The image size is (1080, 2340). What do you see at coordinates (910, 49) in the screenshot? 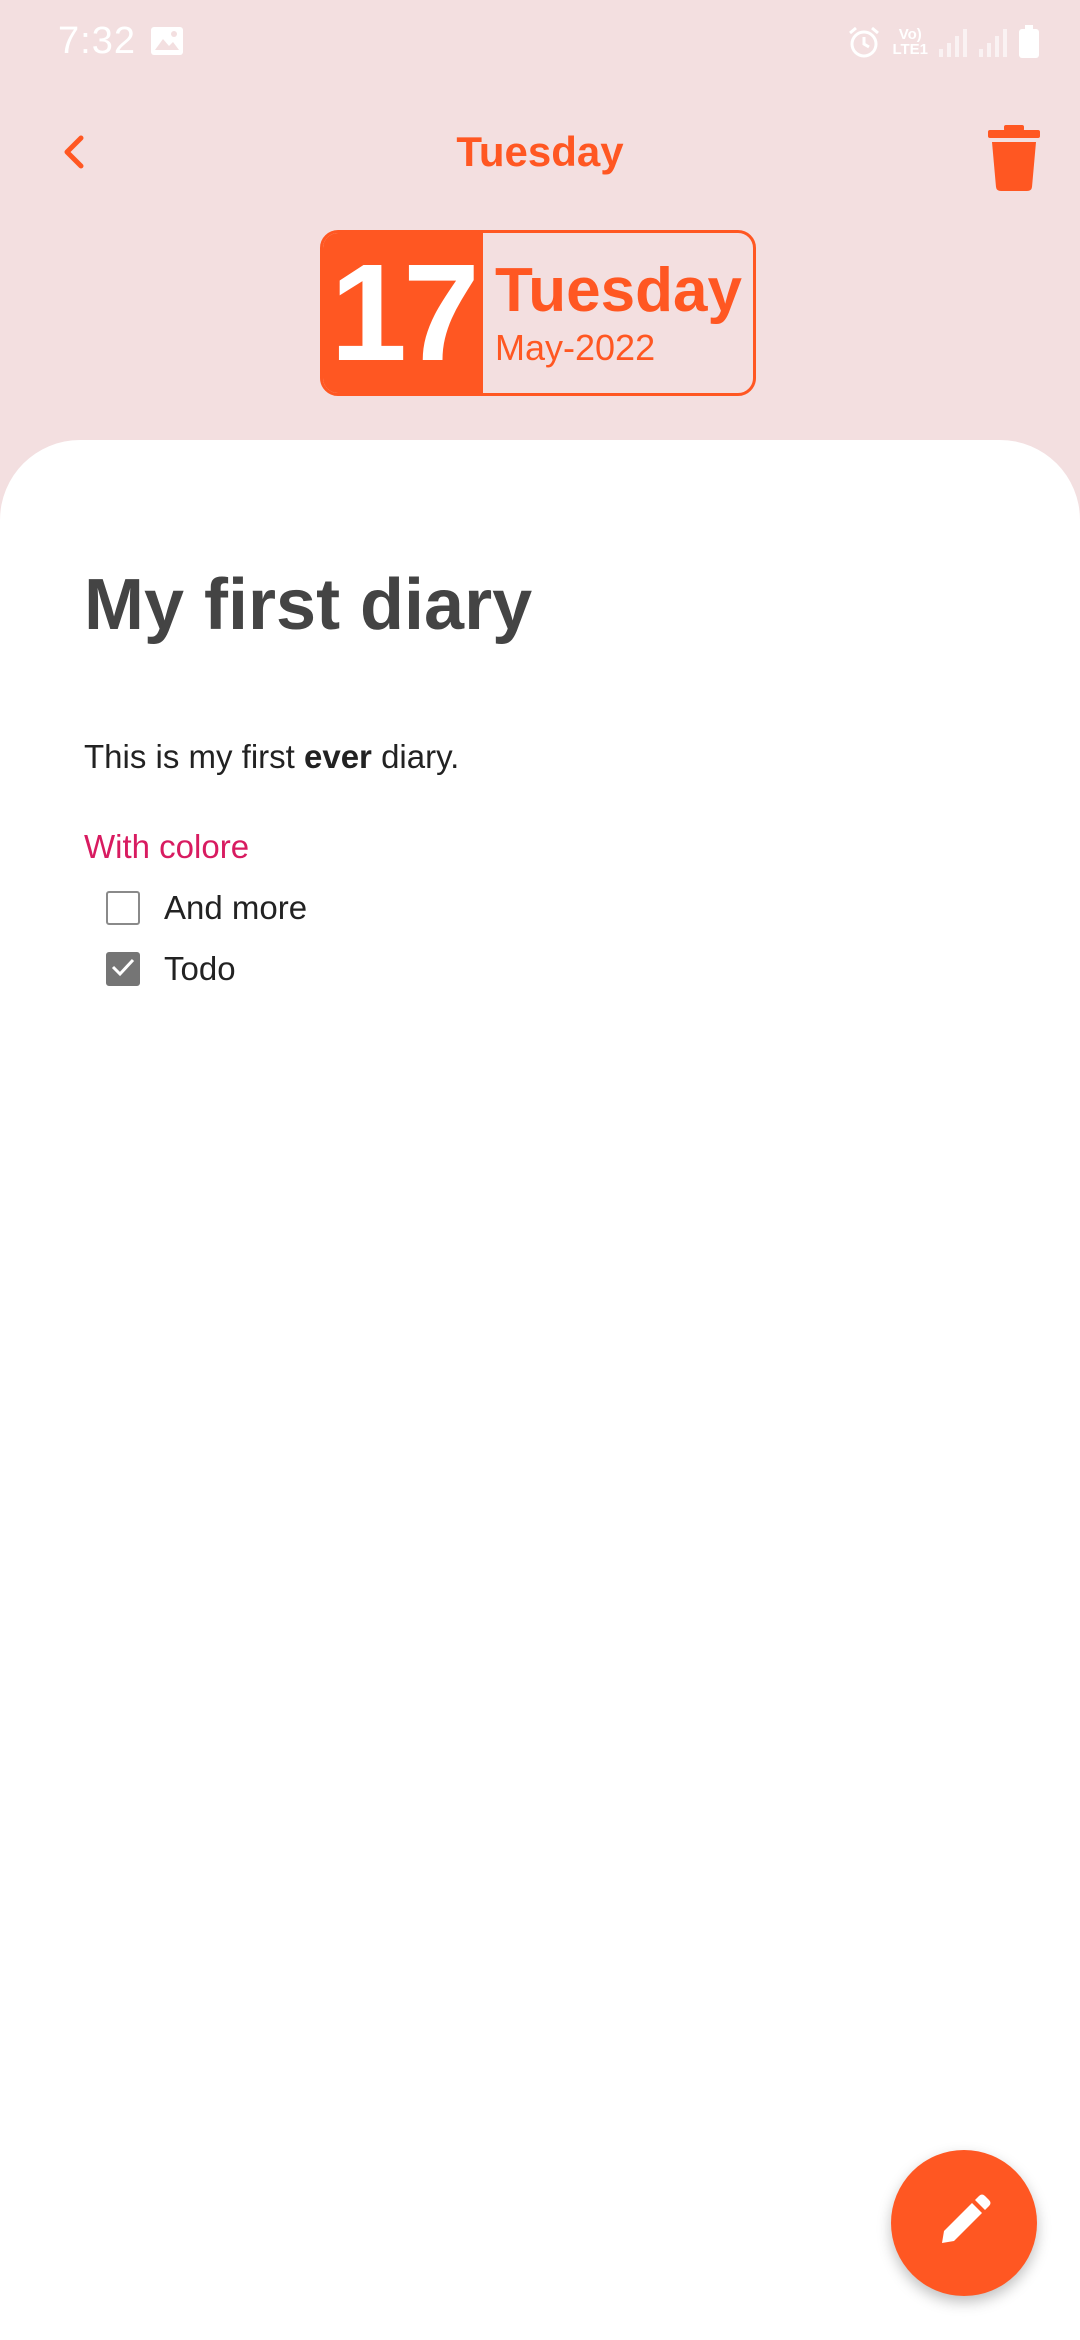
I see `network-label-bottom: LTE1` at bounding box center [910, 49].